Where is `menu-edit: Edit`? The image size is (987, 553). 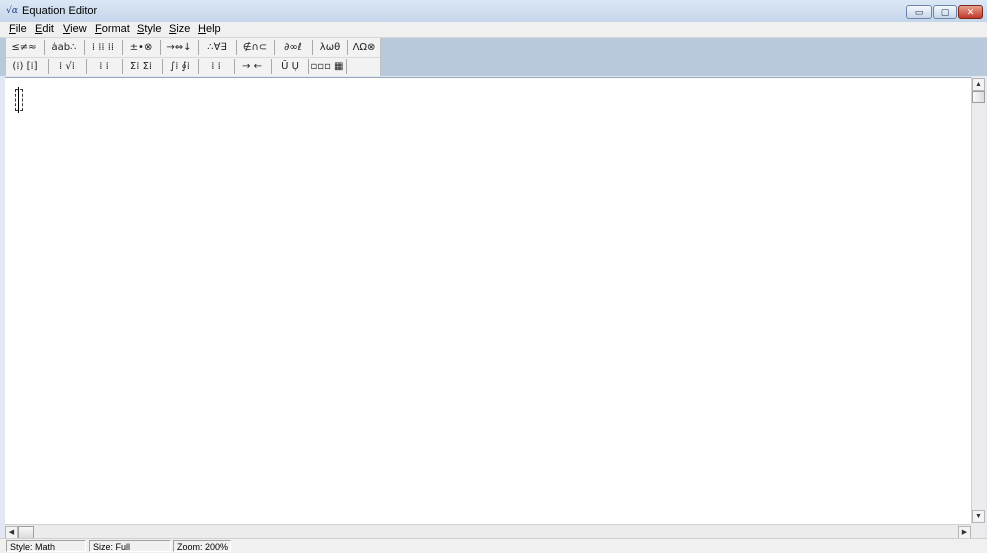
menu-edit: Edit is located at coordinates (44, 29).